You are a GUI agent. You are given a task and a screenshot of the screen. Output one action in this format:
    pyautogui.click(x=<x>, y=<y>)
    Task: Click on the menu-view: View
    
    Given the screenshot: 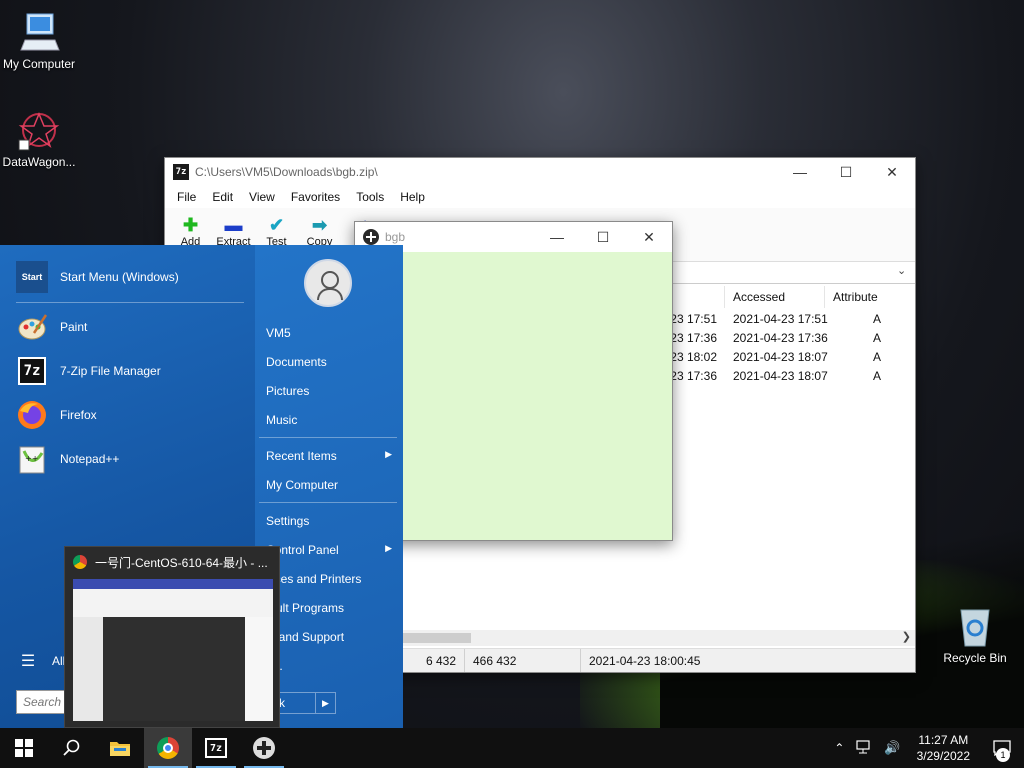 What is the action you would take?
    pyautogui.click(x=262, y=197)
    